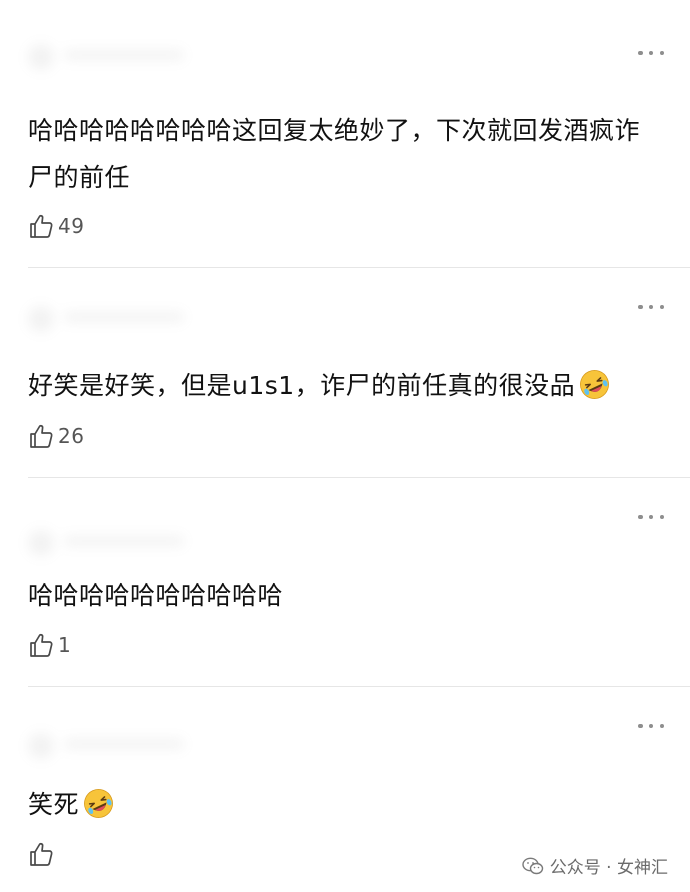 This screenshot has width=690, height=892. I want to click on like-button: 49, so click(56, 226).